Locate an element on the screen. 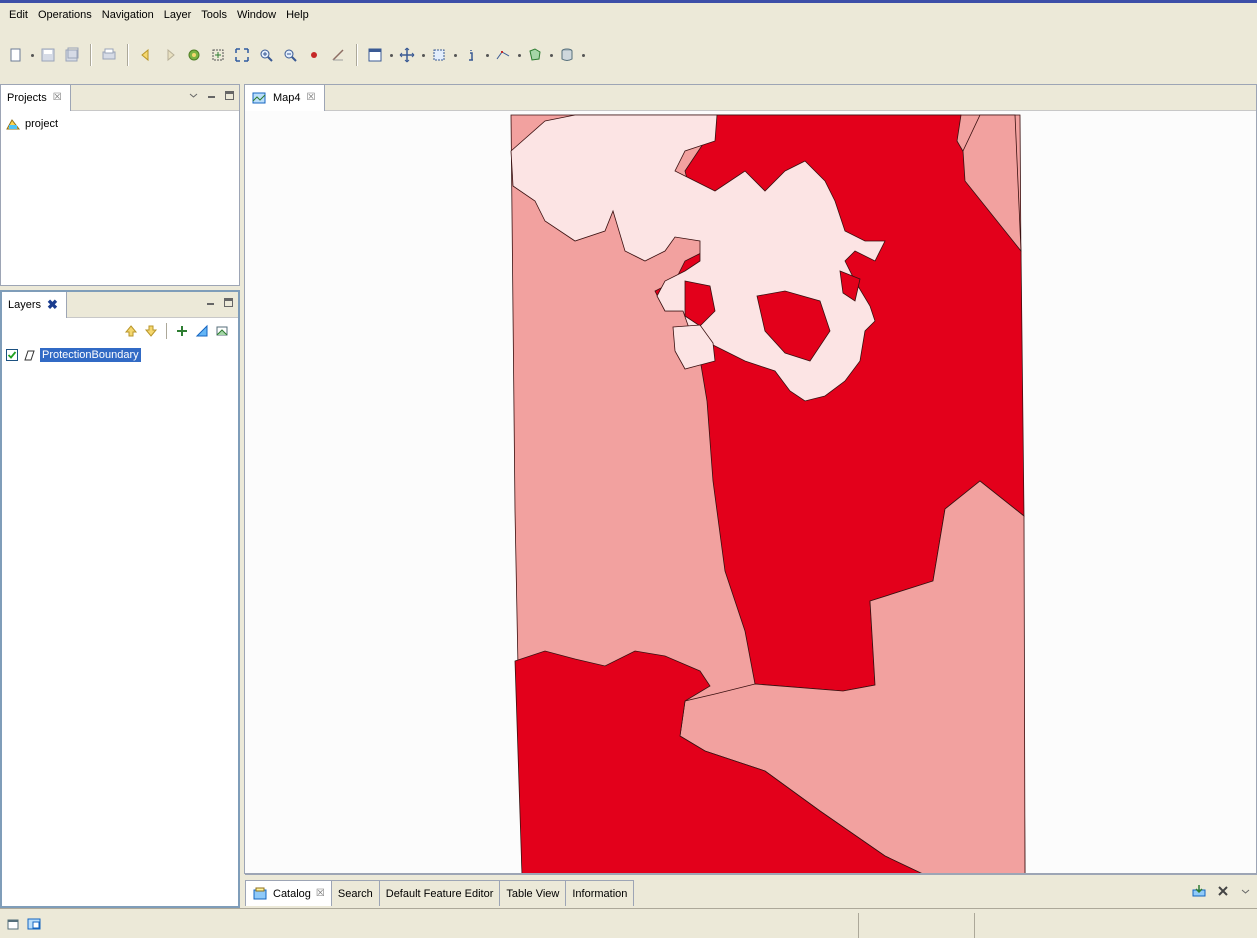 The image size is (1257, 938). layers-panel-header: Layers ✖ is located at coordinates (120, 304).